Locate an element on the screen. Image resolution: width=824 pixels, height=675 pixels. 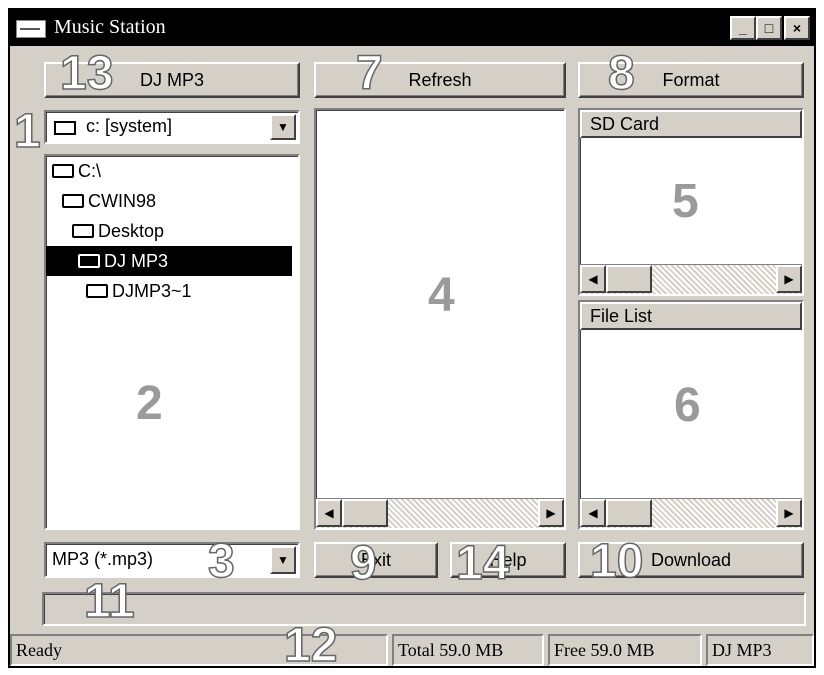
callout-13: 13 is located at coordinates (86, 73).